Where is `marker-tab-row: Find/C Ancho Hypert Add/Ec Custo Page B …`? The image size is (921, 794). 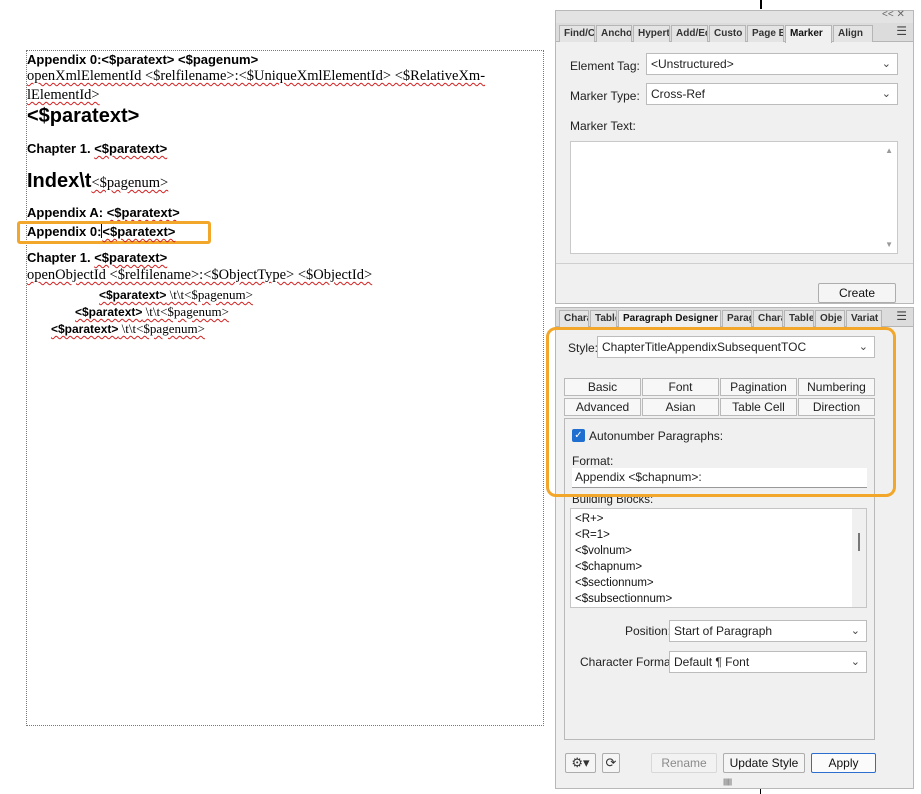
marker-tab-row: Find/C Ancho Hypert Add/Ec Custo Page B … is located at coordinates (734, 33).